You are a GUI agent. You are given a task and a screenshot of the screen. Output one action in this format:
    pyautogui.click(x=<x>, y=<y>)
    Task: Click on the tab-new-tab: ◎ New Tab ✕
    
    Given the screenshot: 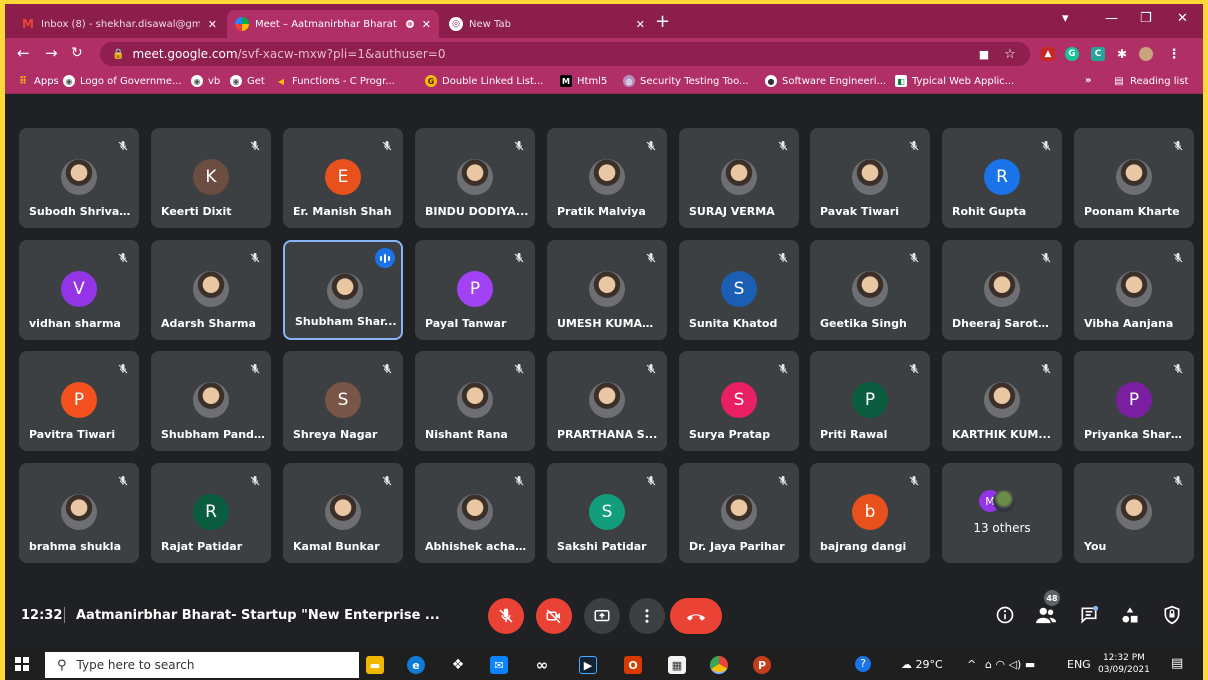 What is the action you would take?
    pyautogui.click(x=547, y=24)
    